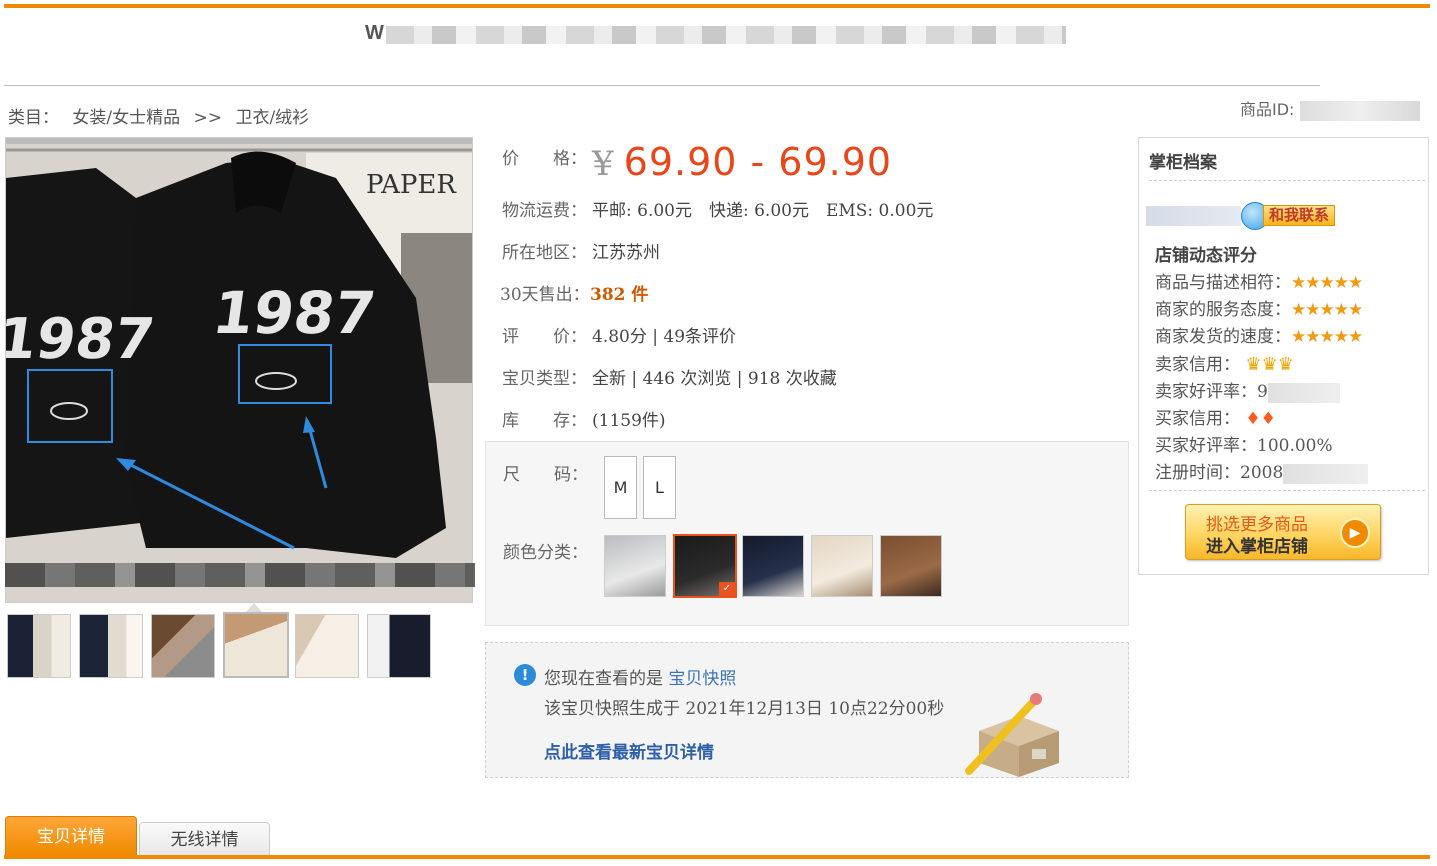  Describe the element at coordinates (1183, 163) in the screenshot. I see `seller-panel-title: 掌柜档案` at that location.